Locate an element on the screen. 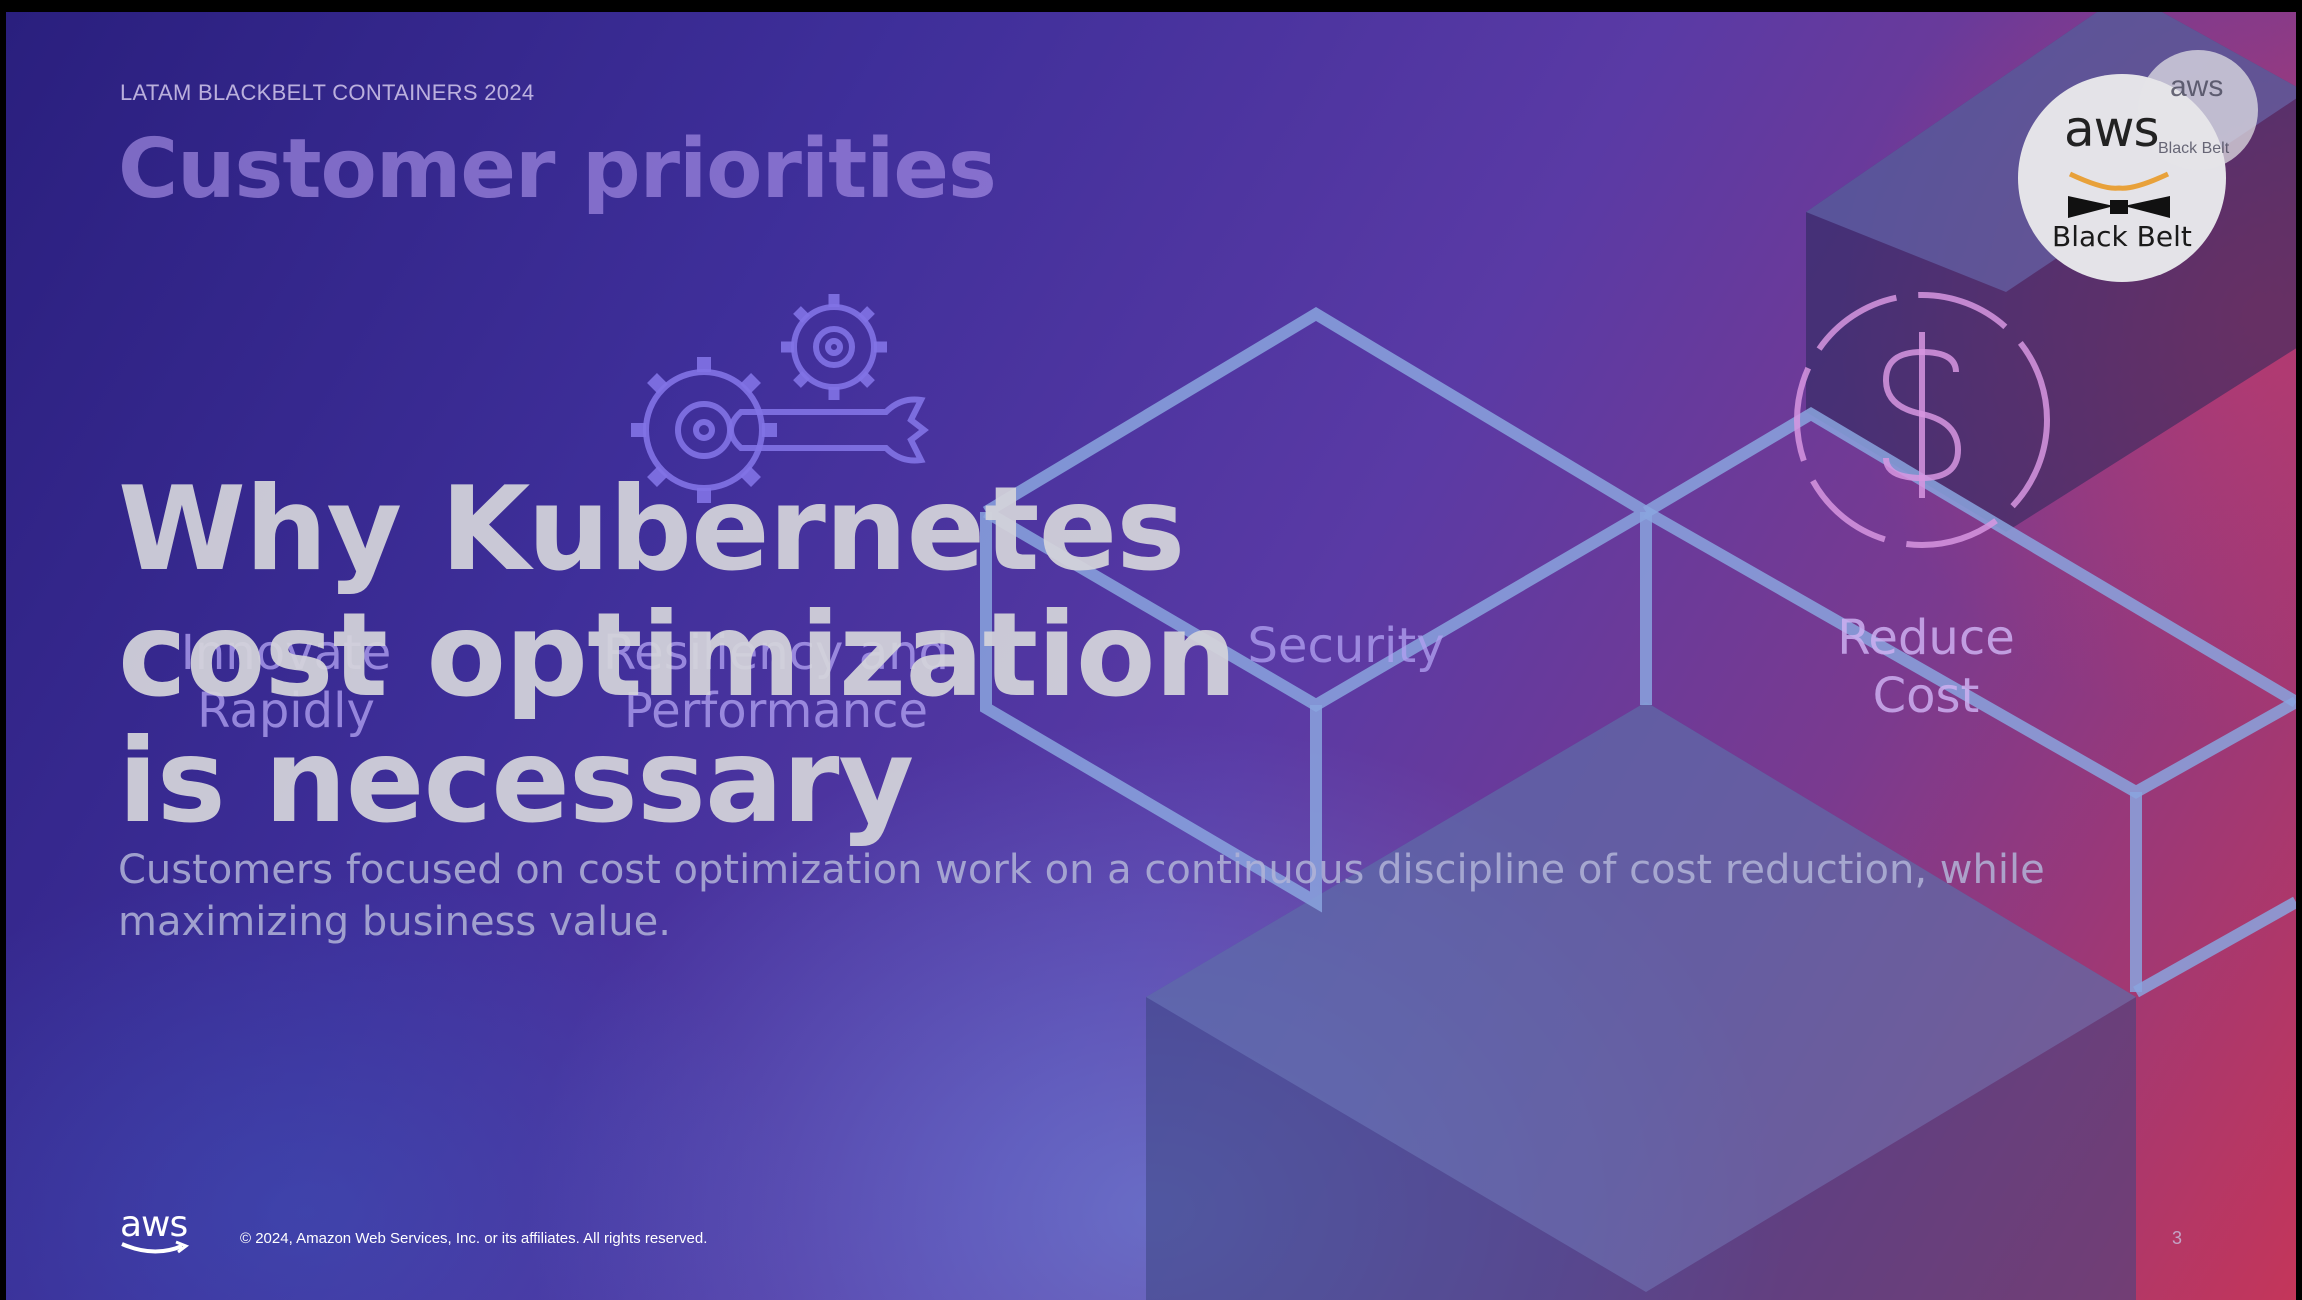 This screenshot has height=1300, width=2302. title-line: is necessary is located at coordinates (516, 781).